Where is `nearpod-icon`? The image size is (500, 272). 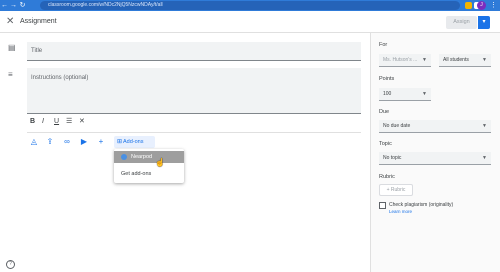
nearpod-icon is located at coordinates (124, 157).